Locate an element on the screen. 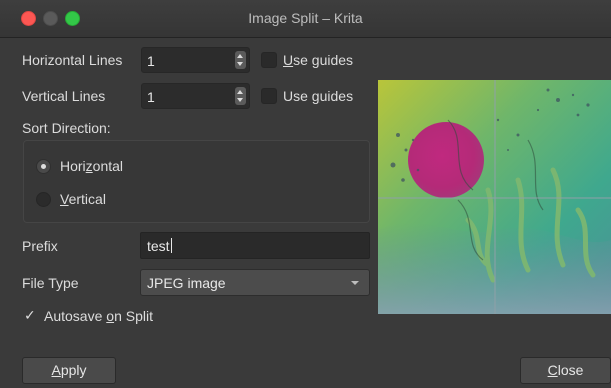 This screenshot has width=611, height=388. title-bar: Image Split – Krita is located at coordinates (305, 19).